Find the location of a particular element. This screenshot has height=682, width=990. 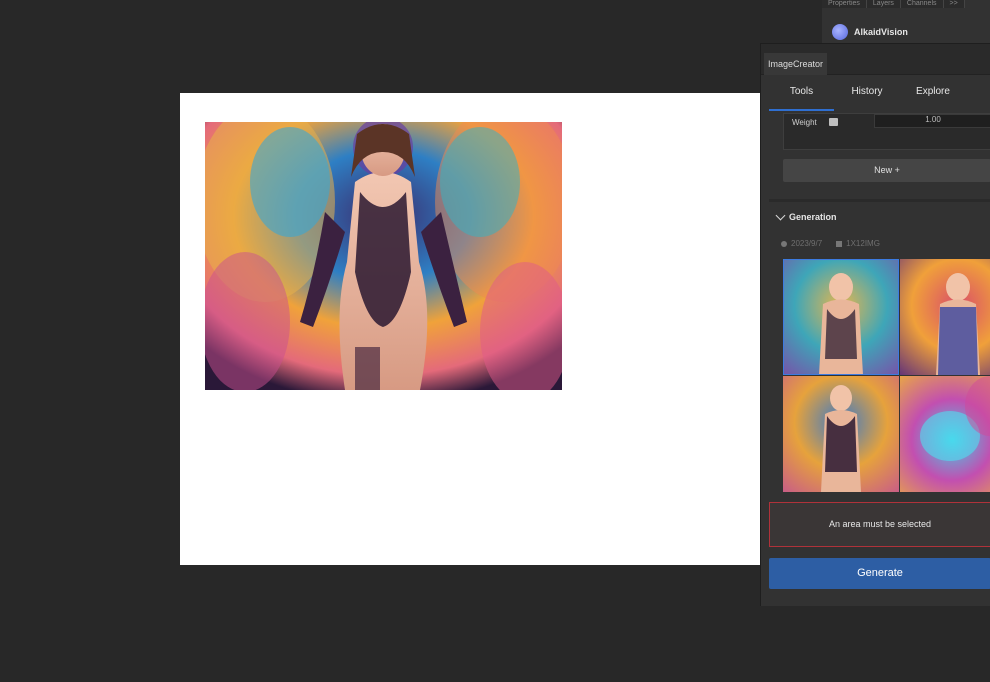

weight-input: 1.00 is located at coordinates (932, 121).